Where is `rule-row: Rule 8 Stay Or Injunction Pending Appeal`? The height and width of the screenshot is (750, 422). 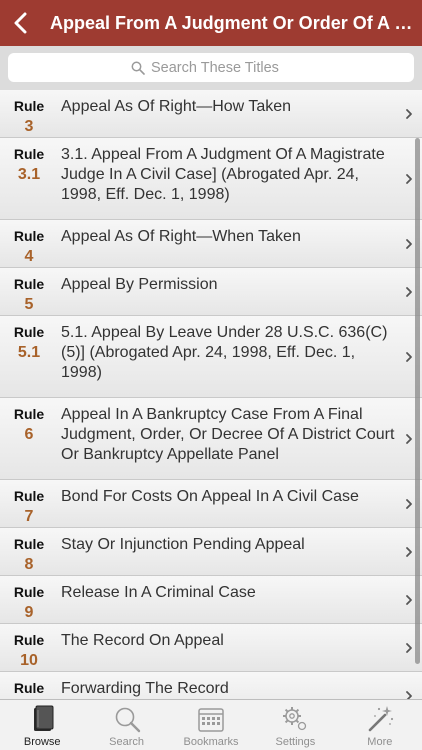
rule-row: Rule 8 Stay Or Injunction Pending Appeal is located at coordinates (211, 552).